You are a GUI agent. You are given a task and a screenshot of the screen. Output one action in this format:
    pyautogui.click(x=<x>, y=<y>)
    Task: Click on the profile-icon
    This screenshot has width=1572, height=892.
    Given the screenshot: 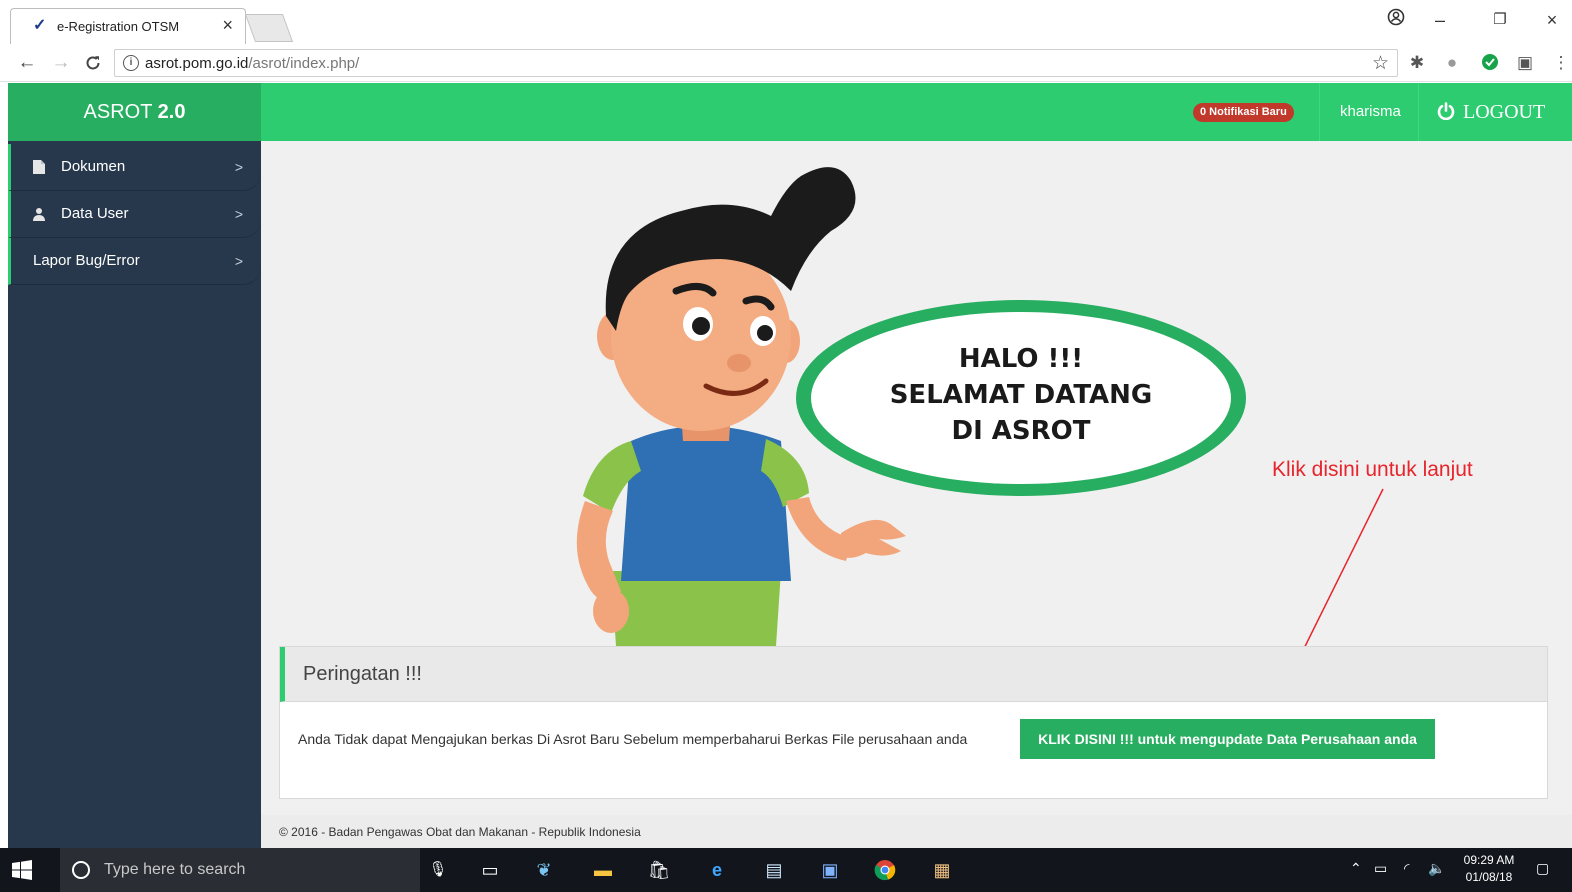 What is the action you would take?
    pyautogui.click(x=1396, y=20)
    